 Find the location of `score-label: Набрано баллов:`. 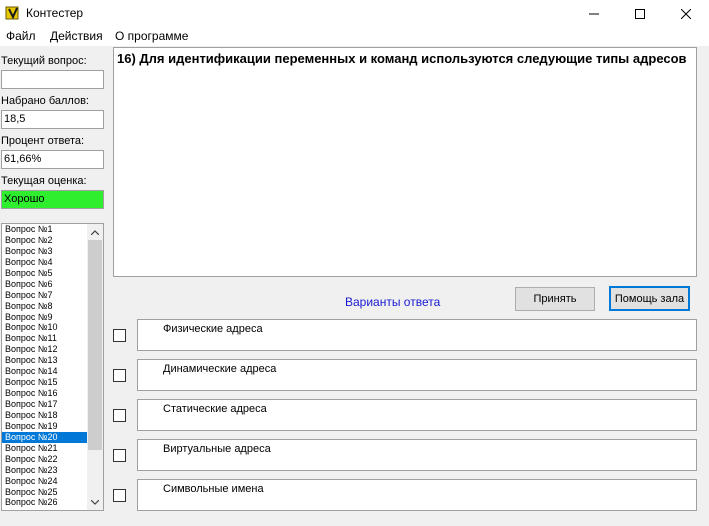

score-label: Набрано баллов: is located at coordinates (45, 101).